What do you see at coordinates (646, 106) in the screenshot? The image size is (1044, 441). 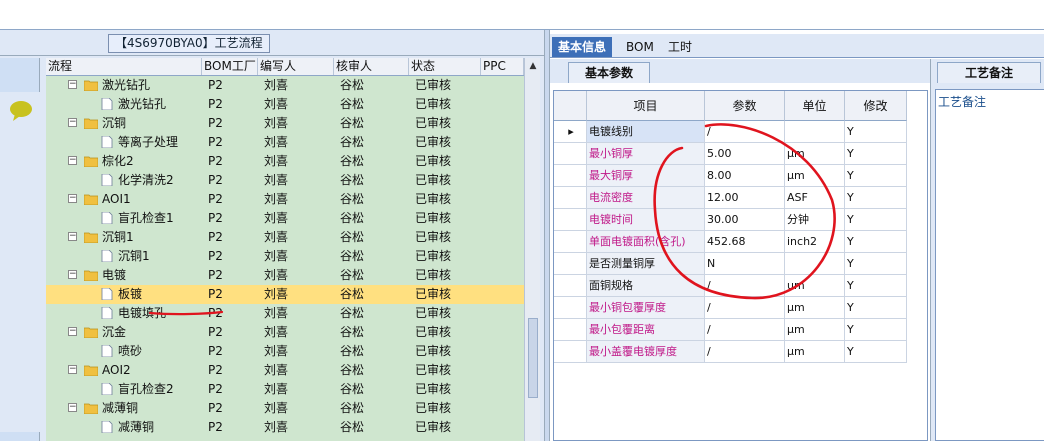 I see `params-col-item: 项目` at bounding box center [646, 106].